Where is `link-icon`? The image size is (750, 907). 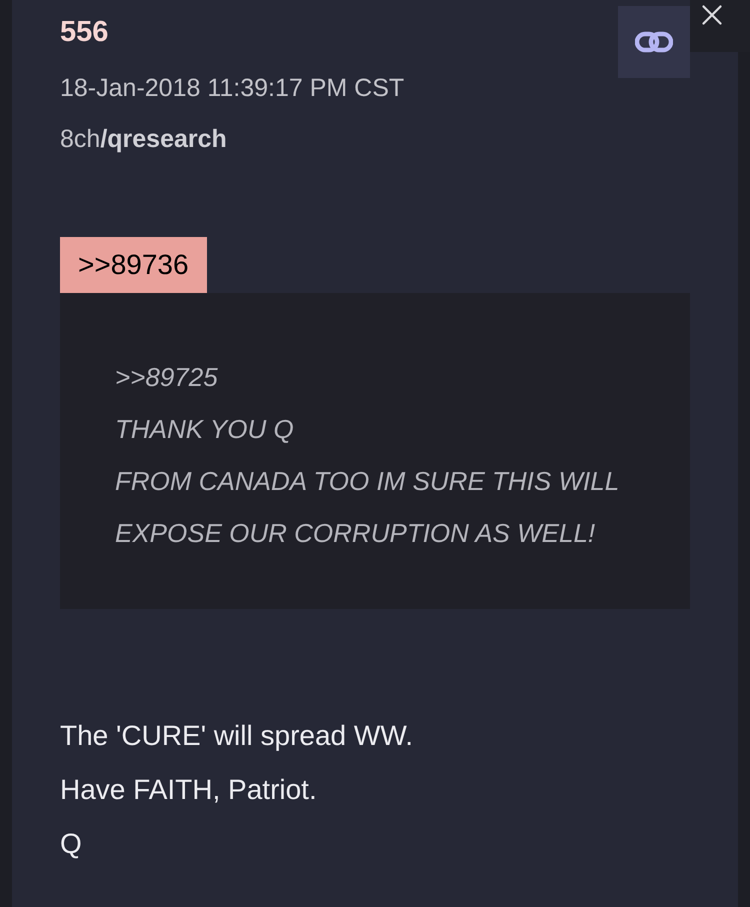 link-icon is located at coordinates (654, 42).